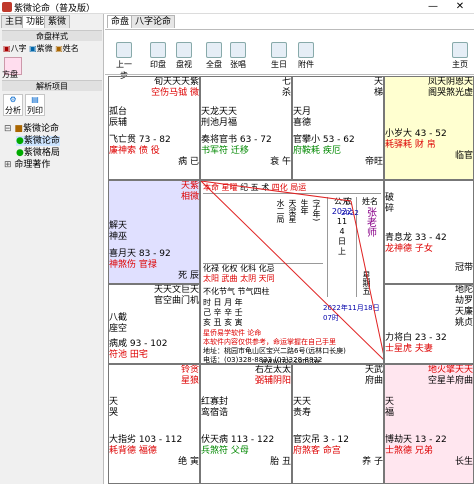 Image resolution: width=474 pixels, height=484 pixels. Describe the element at coordinates (140, 140) in the screenshot. I see `palace-range: 飞亡贯 73 - 82` at that location.